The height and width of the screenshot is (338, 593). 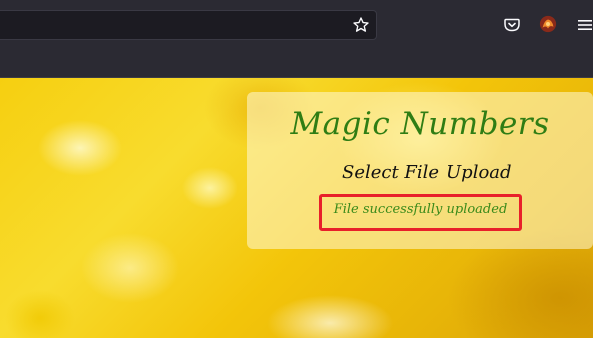 What do you see at coordinates (420, 124) in the screenshot?
I see `page-title: Magic Numbers` at bounding box center [420, 124].